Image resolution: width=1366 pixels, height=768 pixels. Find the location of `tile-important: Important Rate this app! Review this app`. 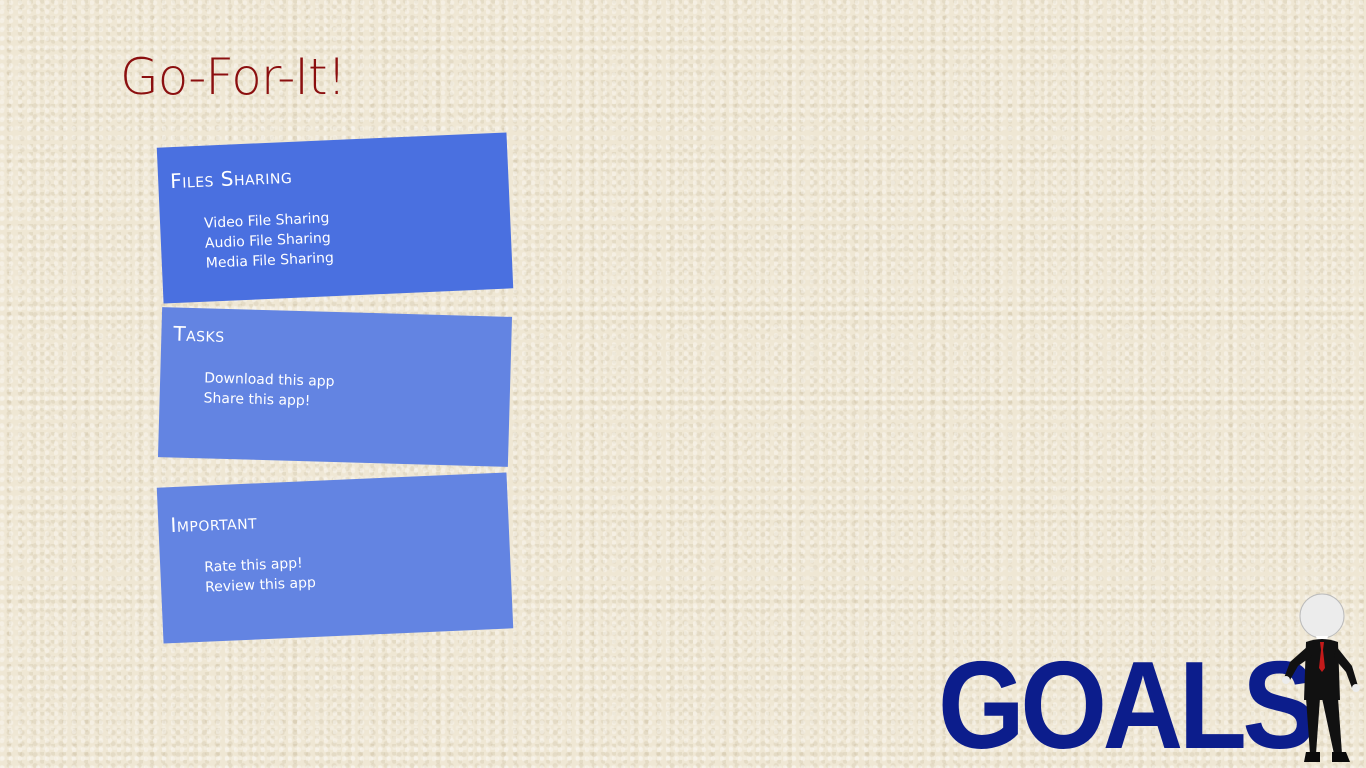

tile-important: Important Rate this app! Review this app is located at coordinates (335, 558).